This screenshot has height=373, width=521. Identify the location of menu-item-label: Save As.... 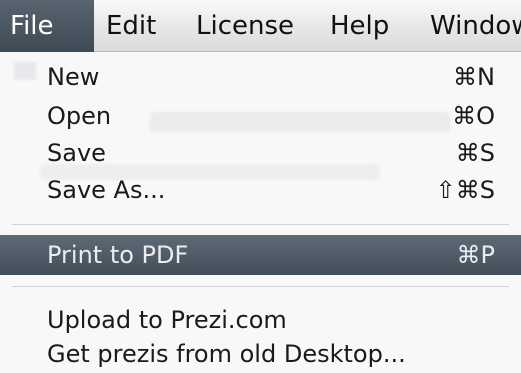
(106, 190).